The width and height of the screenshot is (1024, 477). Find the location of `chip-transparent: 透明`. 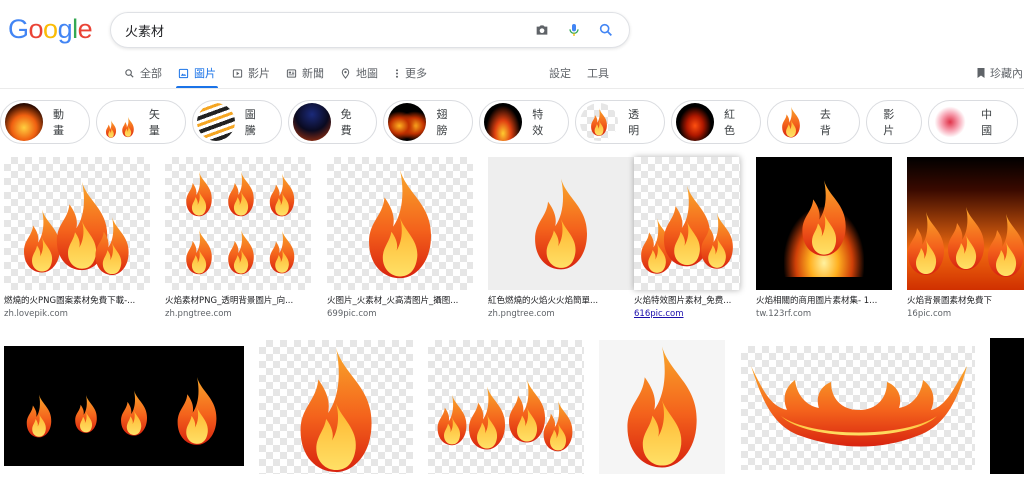

chip-transparent: 透明 is located at coordinates (620, 122).